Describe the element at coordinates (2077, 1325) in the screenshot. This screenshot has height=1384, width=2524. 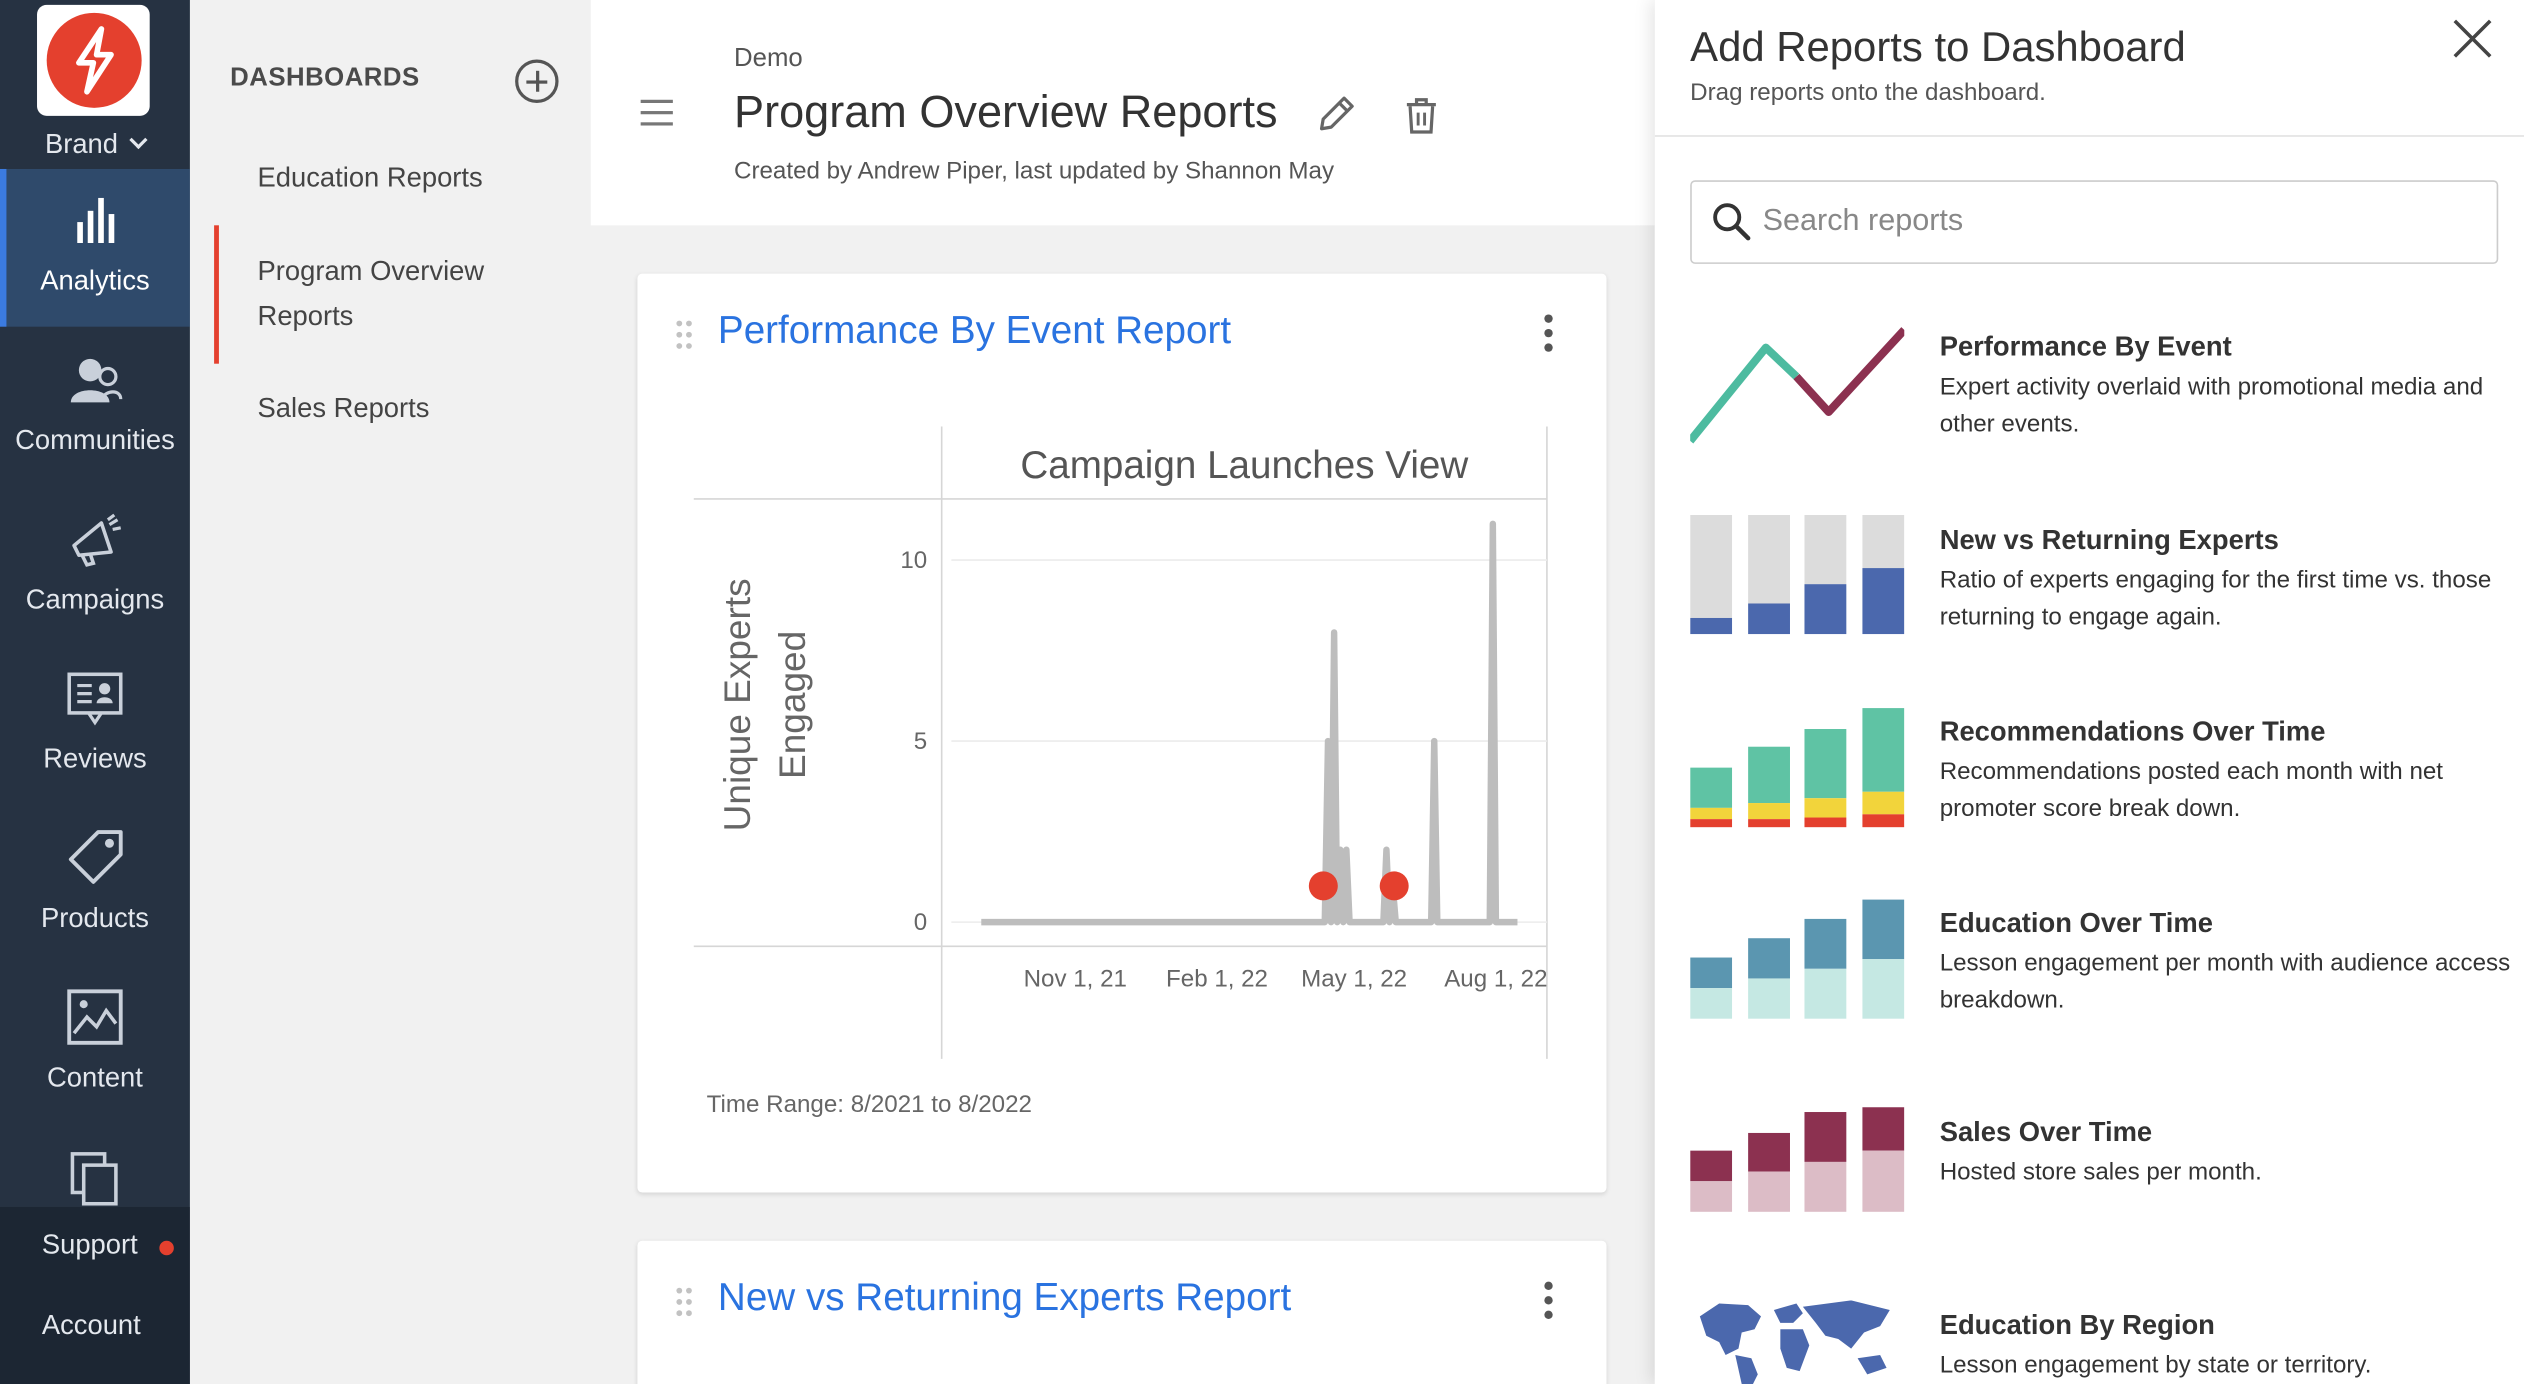
I see `report-name: Education By Region` at that location.